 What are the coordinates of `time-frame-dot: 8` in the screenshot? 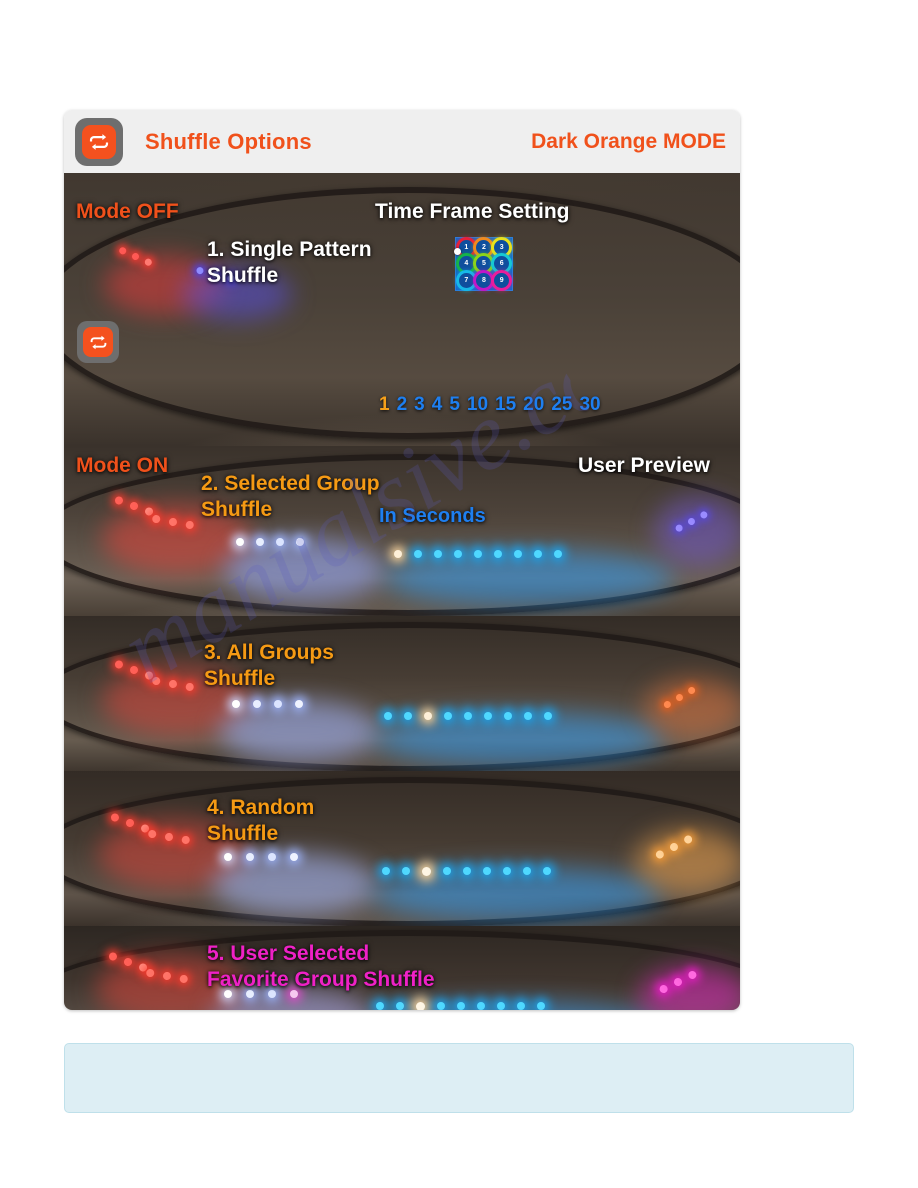 It's located at (484, 280).